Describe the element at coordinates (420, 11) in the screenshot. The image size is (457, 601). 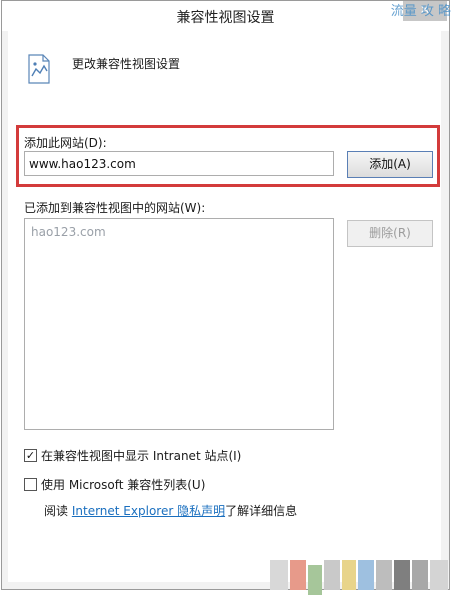
I see `watermark-text: 流量 攻 略` at that location.